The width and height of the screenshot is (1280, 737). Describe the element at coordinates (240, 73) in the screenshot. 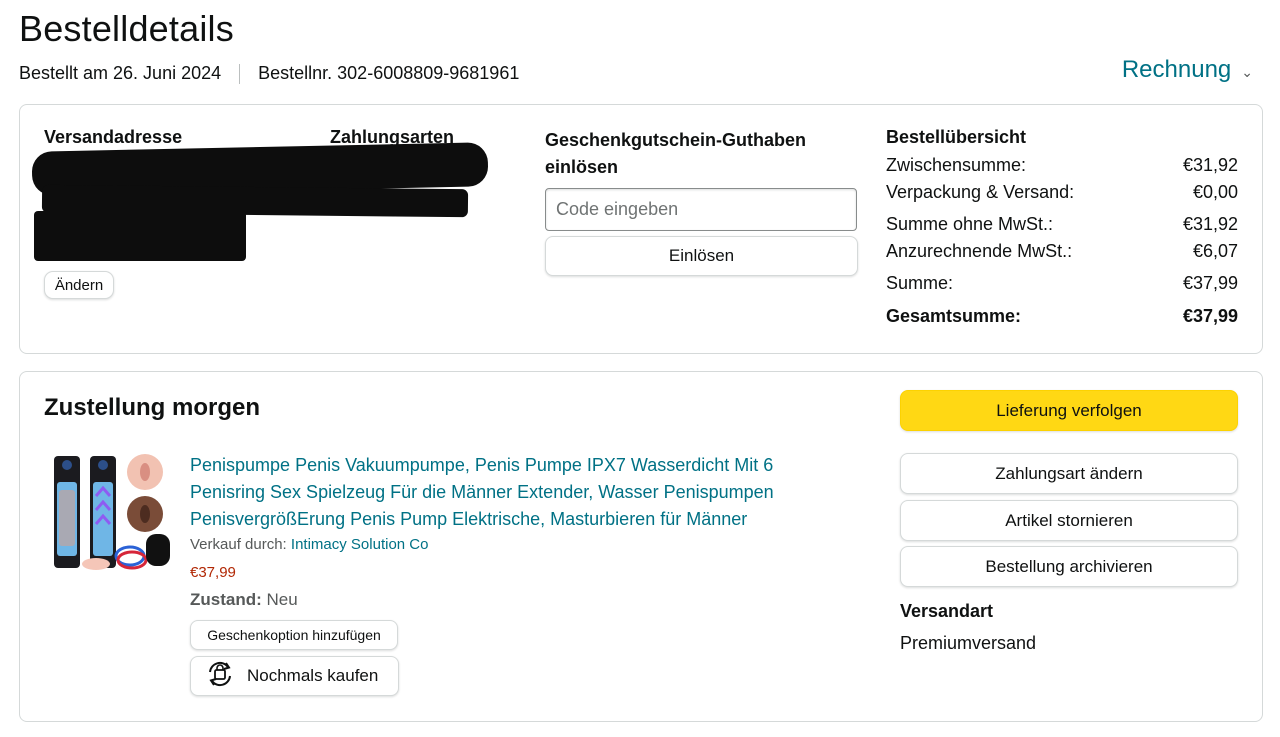

I see `meta-divider` at that location.